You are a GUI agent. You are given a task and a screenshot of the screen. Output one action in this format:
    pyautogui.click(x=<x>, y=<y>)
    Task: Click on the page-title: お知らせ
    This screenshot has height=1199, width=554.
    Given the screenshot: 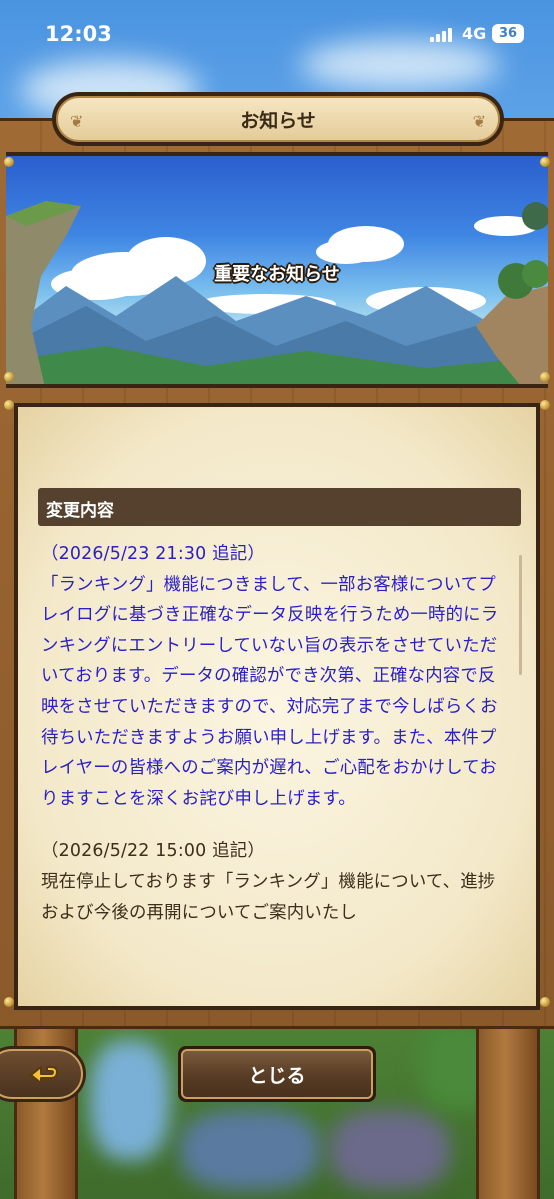 What is the action you would take?
    pyautogui.click(x=278, y=120)
    